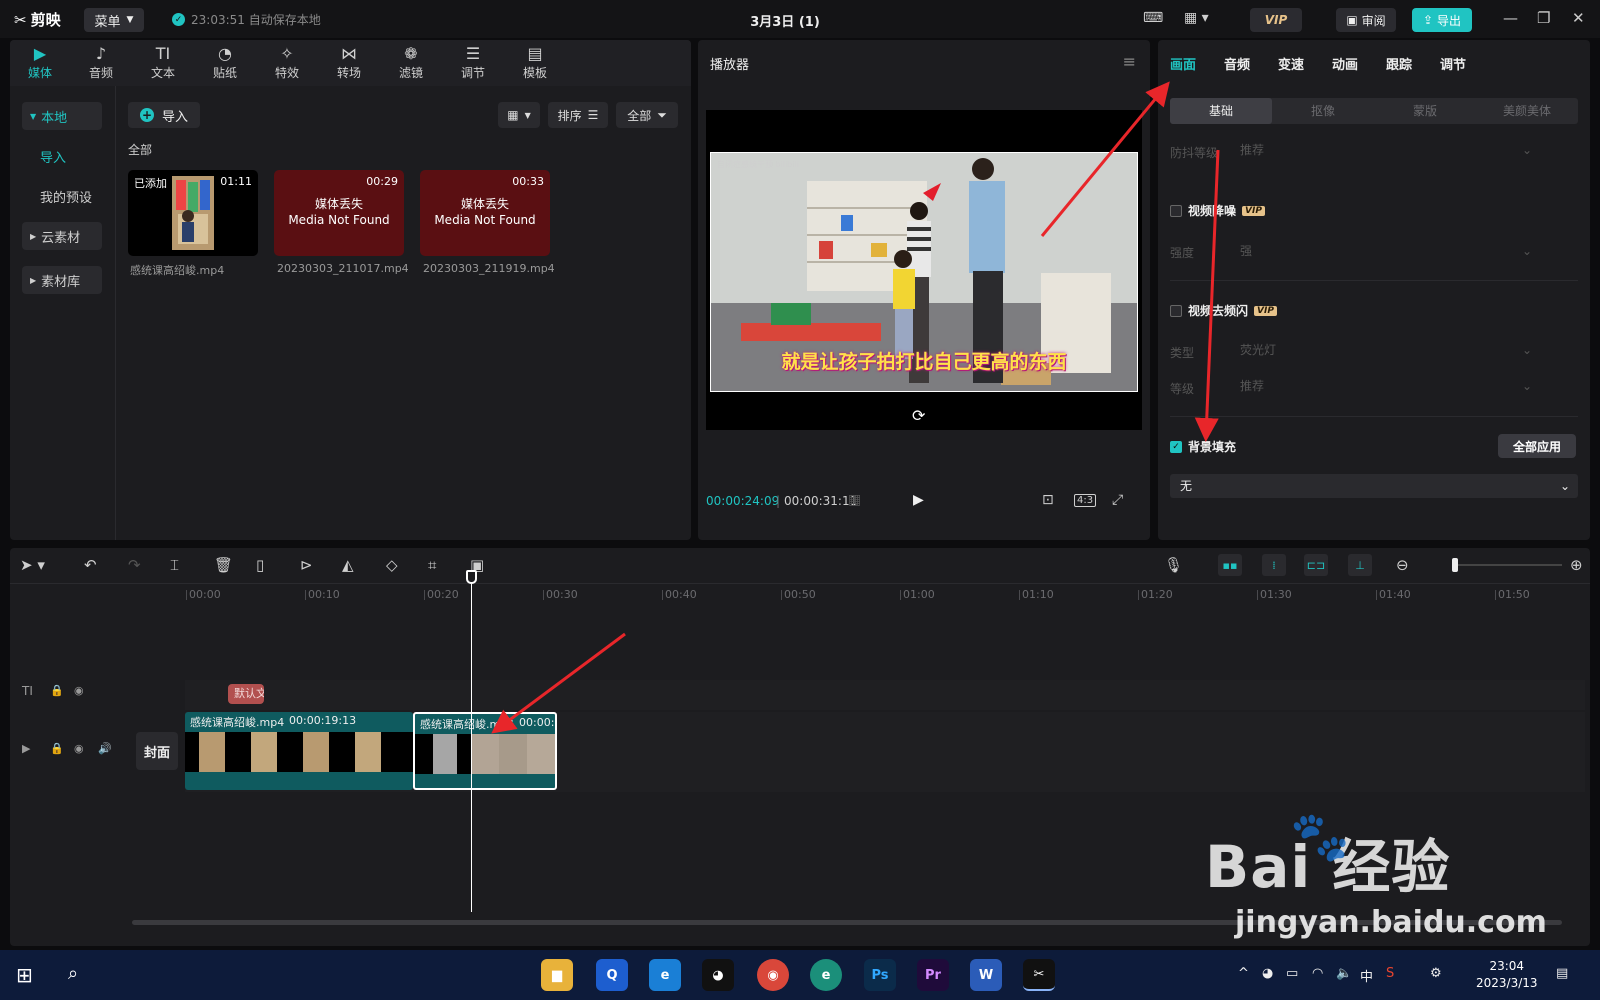 This screenshot has height=1000, width=1600. Describe the element at coordinates (90, 565) in the screenshot. I see `undo-icon: ↶` at that location.